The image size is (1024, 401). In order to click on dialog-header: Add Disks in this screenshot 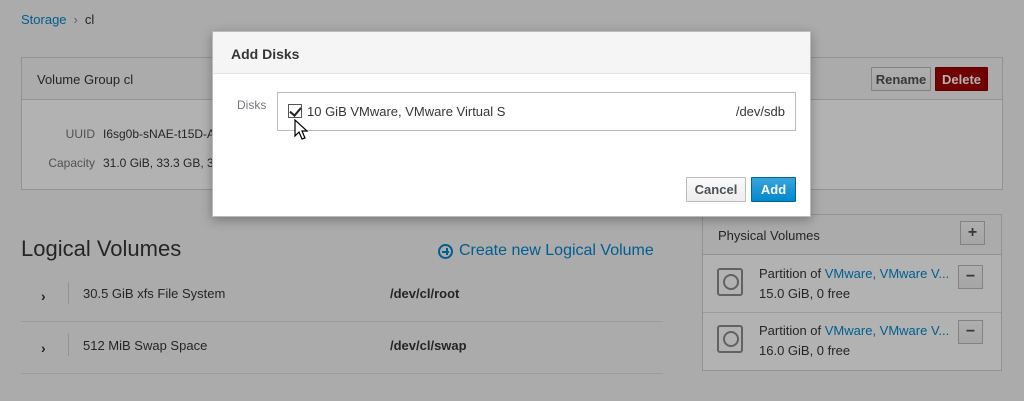, I will do `click(511, 53)`.